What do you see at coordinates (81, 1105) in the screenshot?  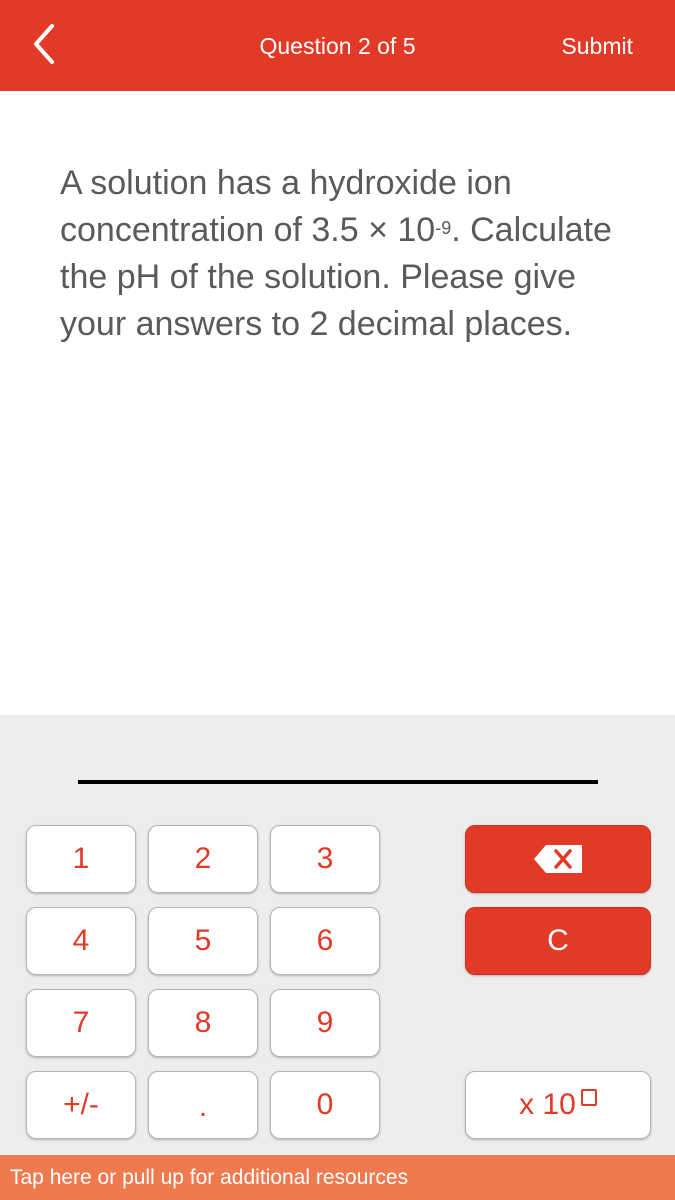 I see `key-plus-minus: +/-` at bounding box center [81, 1105].